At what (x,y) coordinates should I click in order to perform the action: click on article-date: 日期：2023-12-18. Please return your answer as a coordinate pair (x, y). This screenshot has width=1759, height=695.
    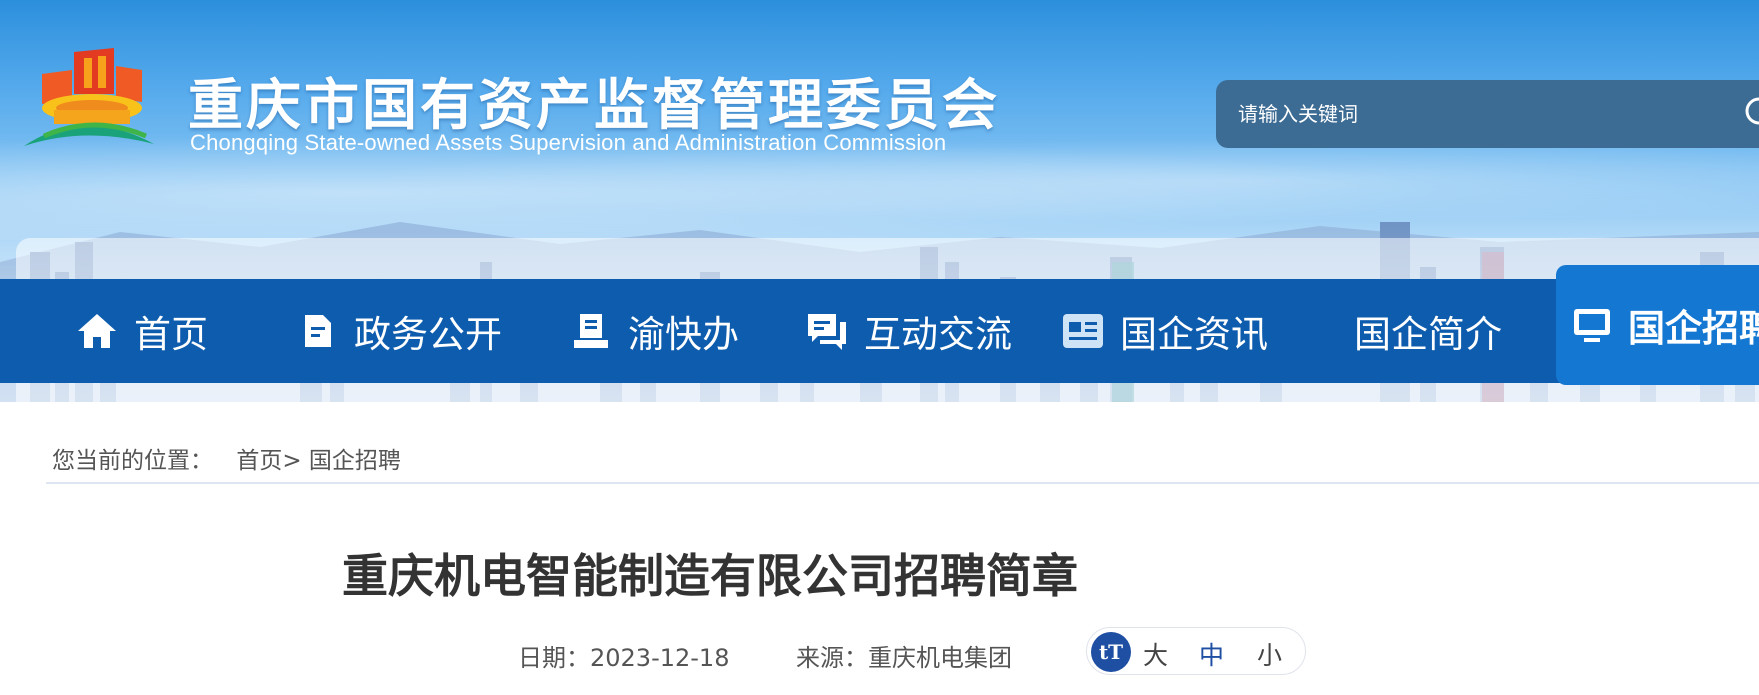
    Looking at the image, I should click on (624, 658).